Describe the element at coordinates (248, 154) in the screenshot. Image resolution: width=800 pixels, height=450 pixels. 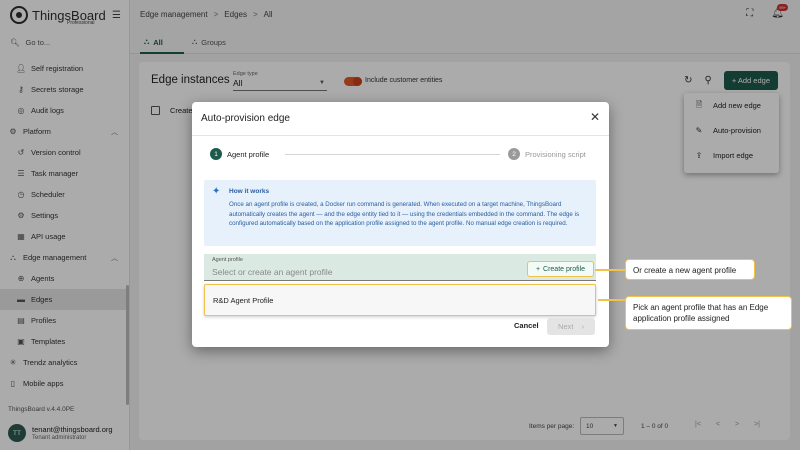
I see `step-1-label: Agent profile` at that location.